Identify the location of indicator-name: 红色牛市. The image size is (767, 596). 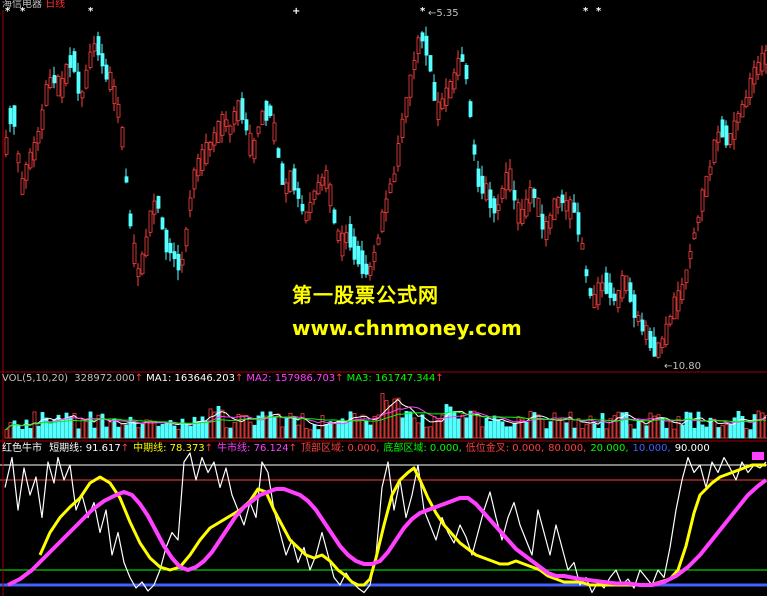
(22, 448).